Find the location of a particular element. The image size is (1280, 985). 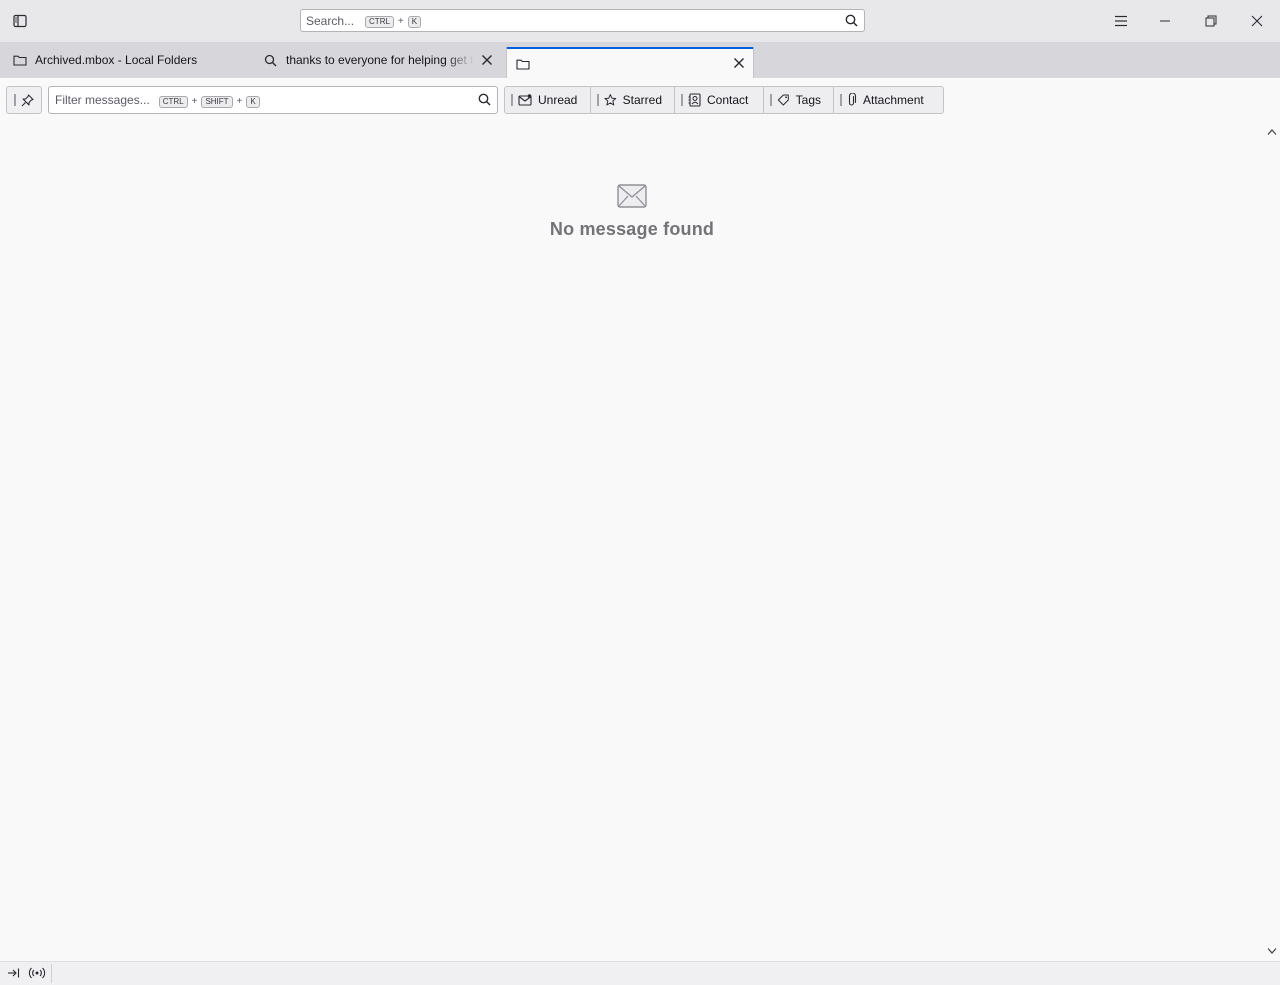

scroll-up-button is located at coordinates (1272, 132).